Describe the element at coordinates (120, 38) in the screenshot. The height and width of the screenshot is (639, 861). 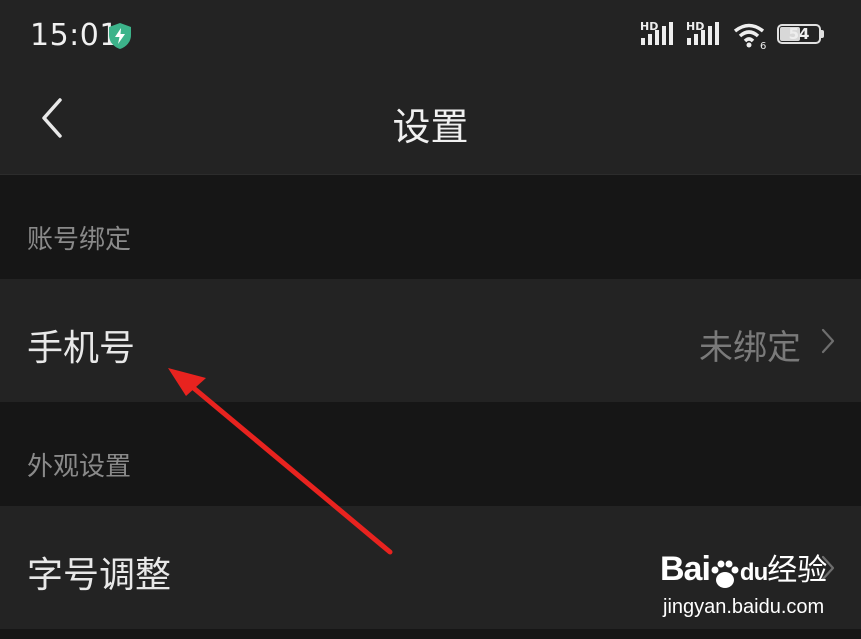
I see `shield-bolt-icon` at that location.